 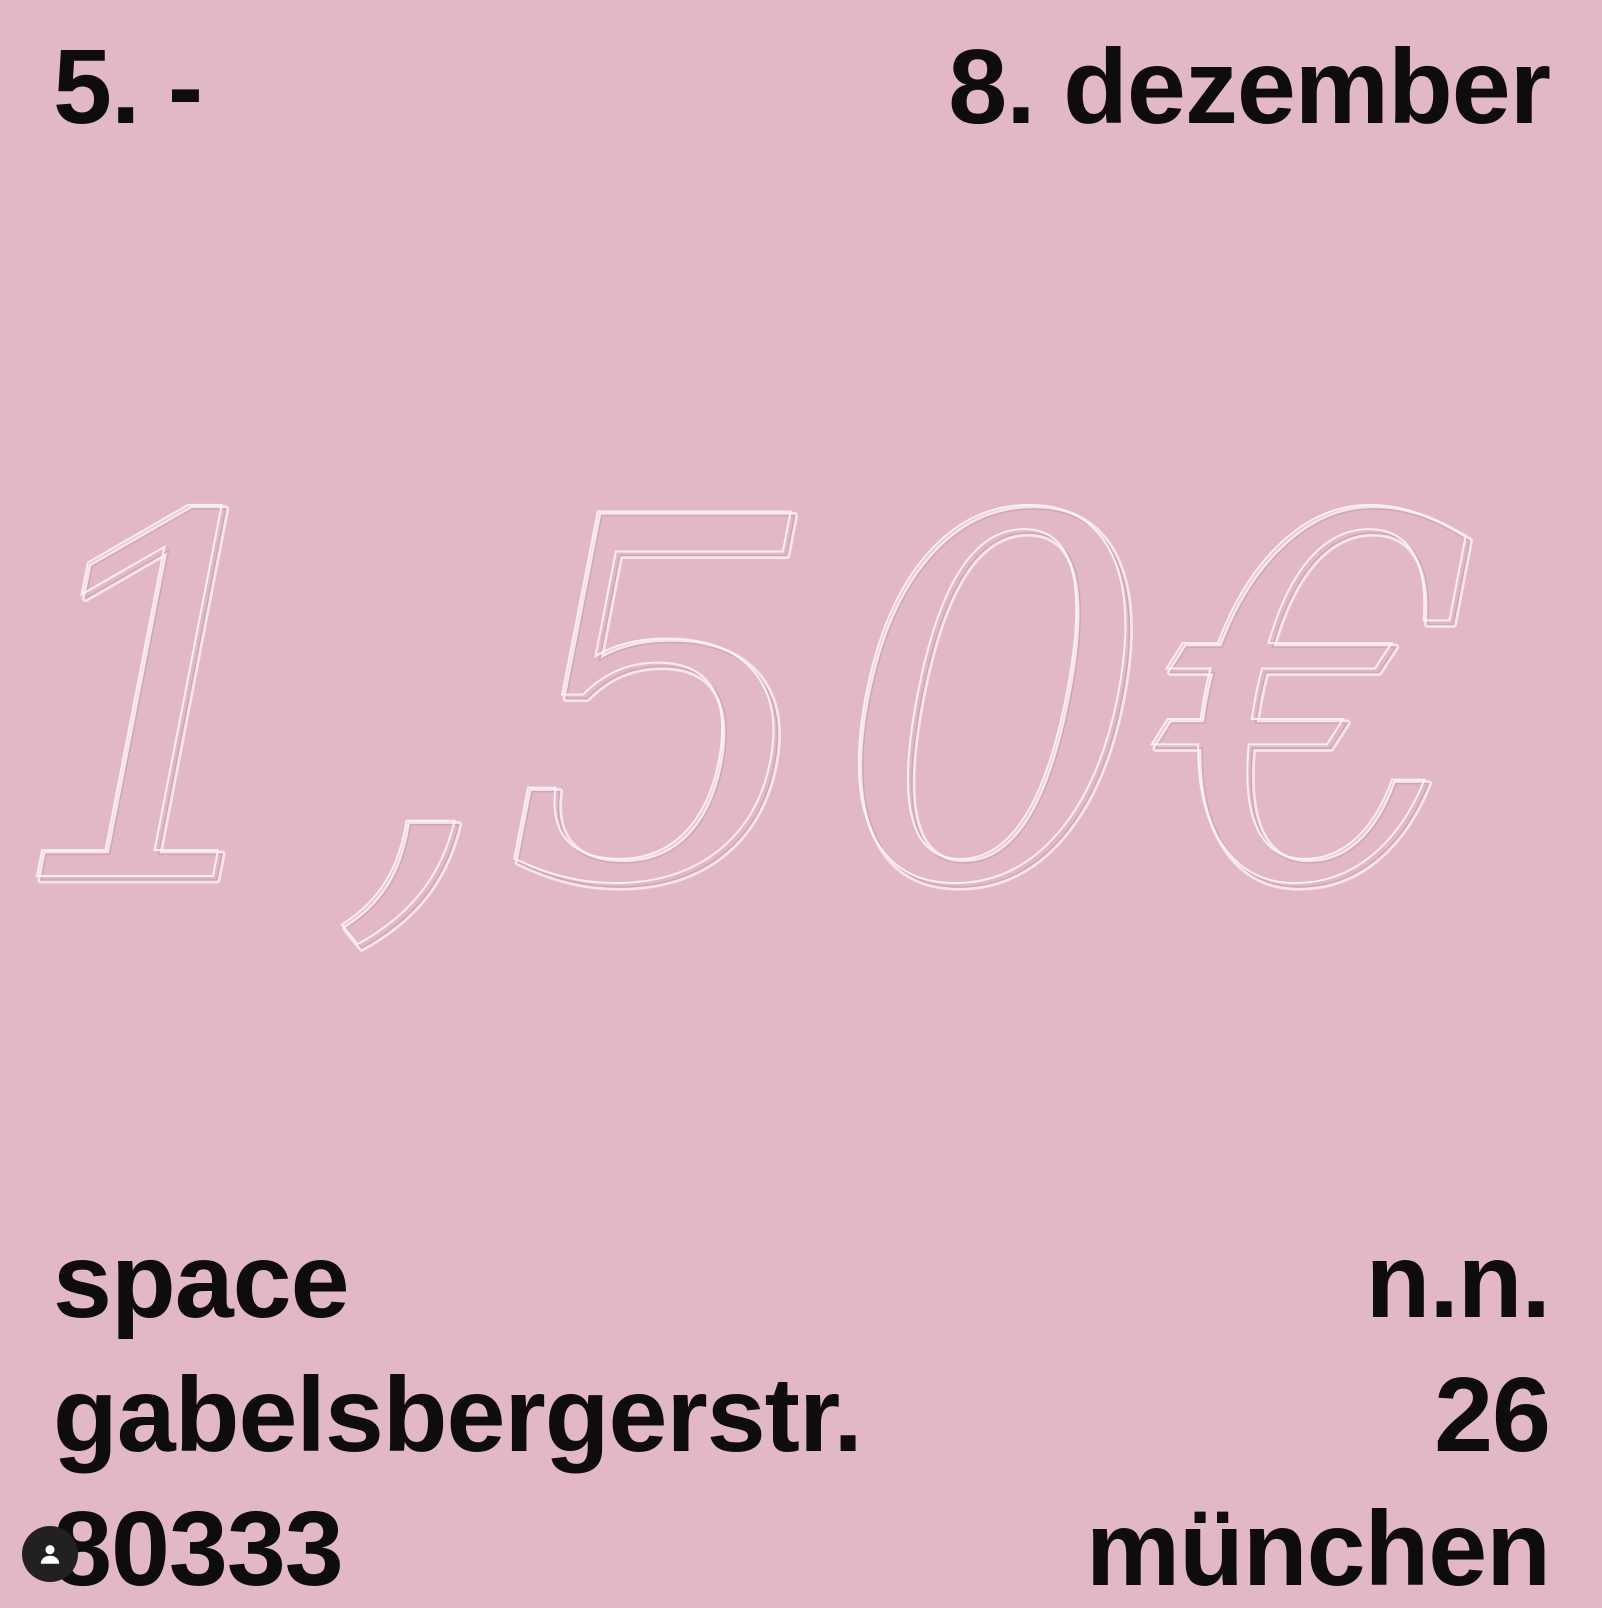 I want to click on venue-number: 26, so click(x=1492, y=1415).